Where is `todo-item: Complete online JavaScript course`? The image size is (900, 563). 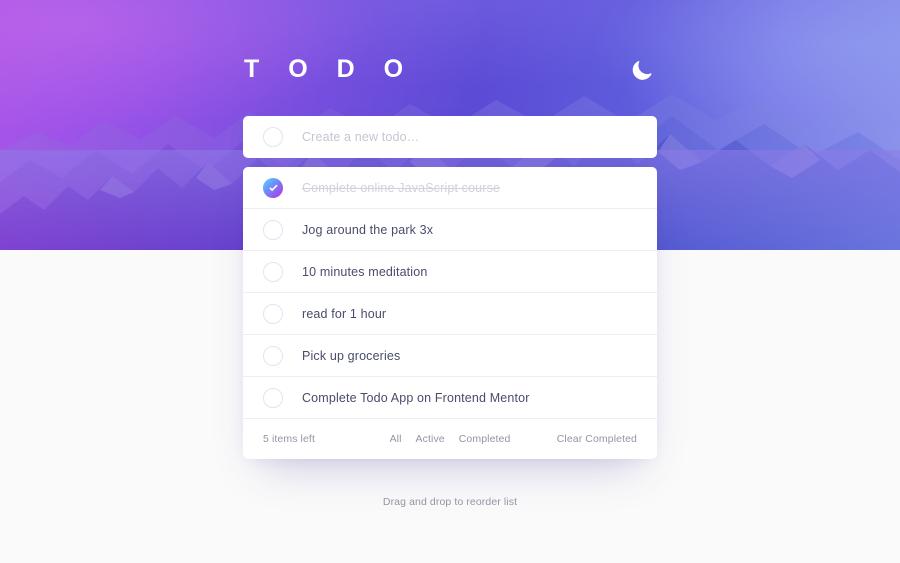 todo-item: Complete online JavaScript course is located at coordinates (450, 188).